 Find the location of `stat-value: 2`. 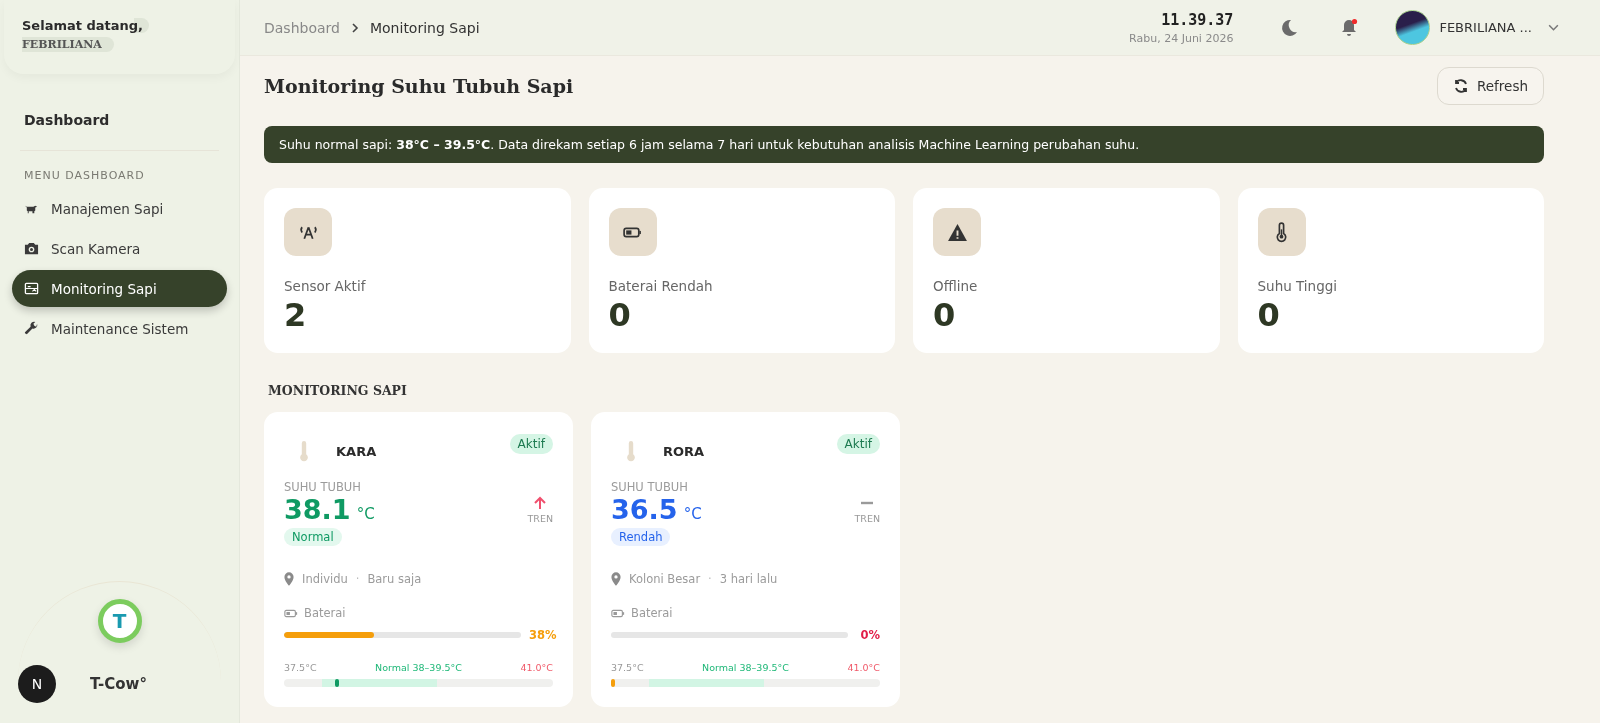

stat-value: 2 is located at coordinates (295, 315).